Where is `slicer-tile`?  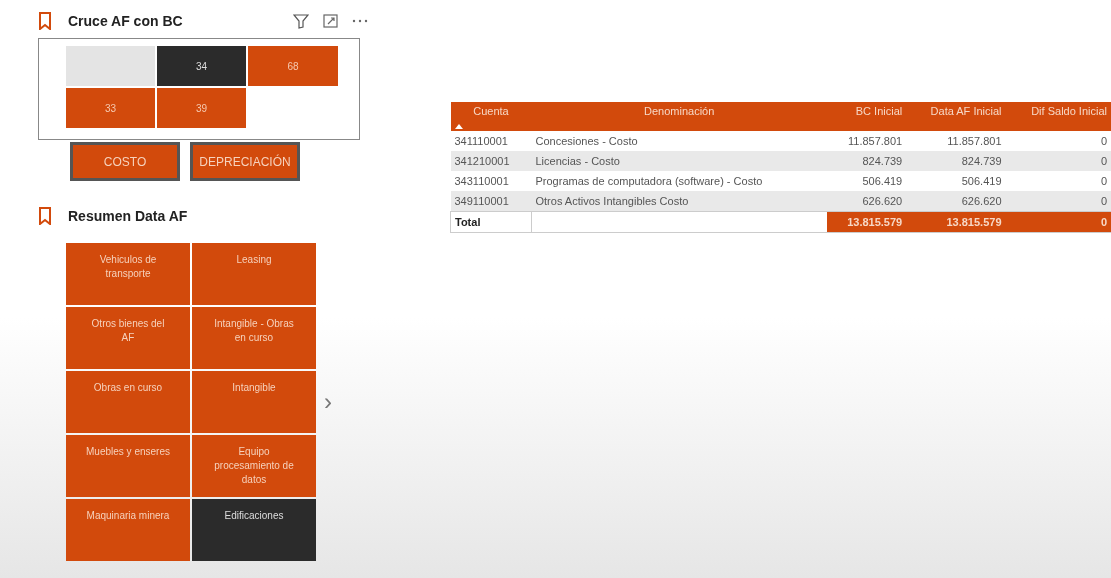 slicer-tile is located at coordinates (110, 66).